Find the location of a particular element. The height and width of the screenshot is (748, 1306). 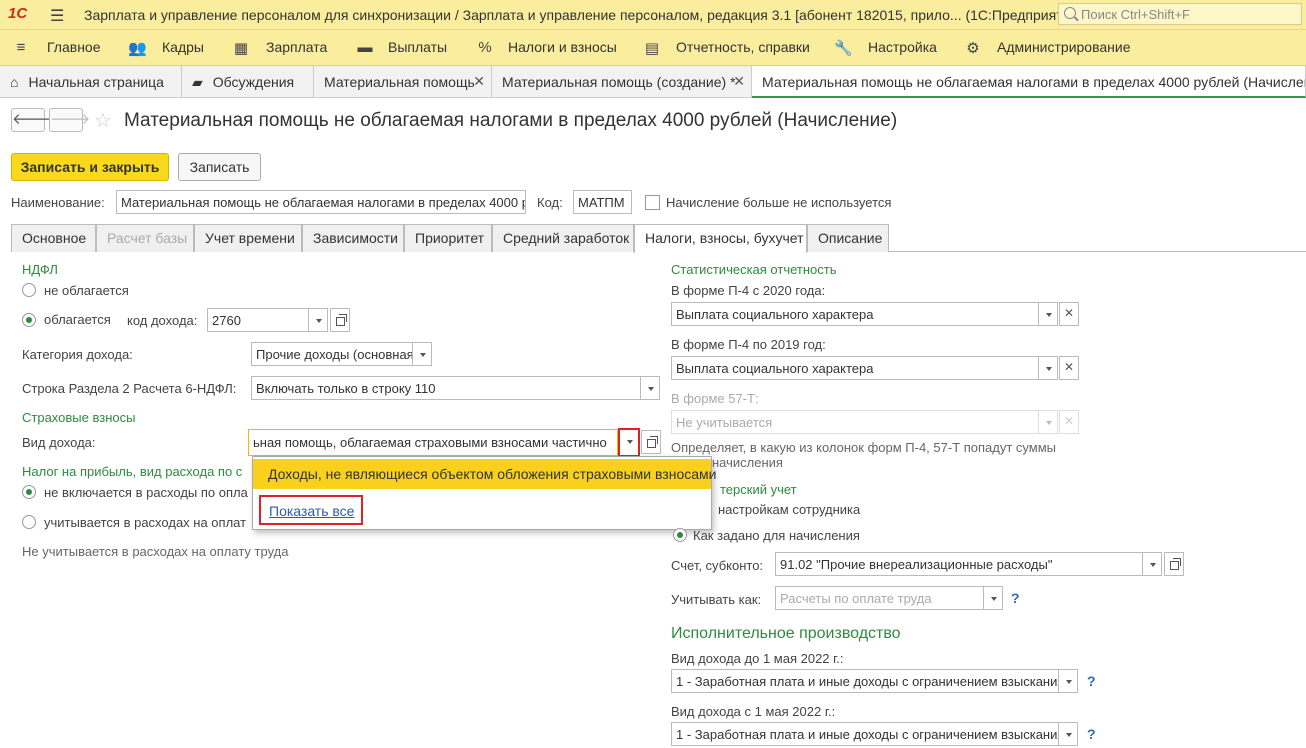

home-icon: ⌂ is located at coordinates (14, 82).